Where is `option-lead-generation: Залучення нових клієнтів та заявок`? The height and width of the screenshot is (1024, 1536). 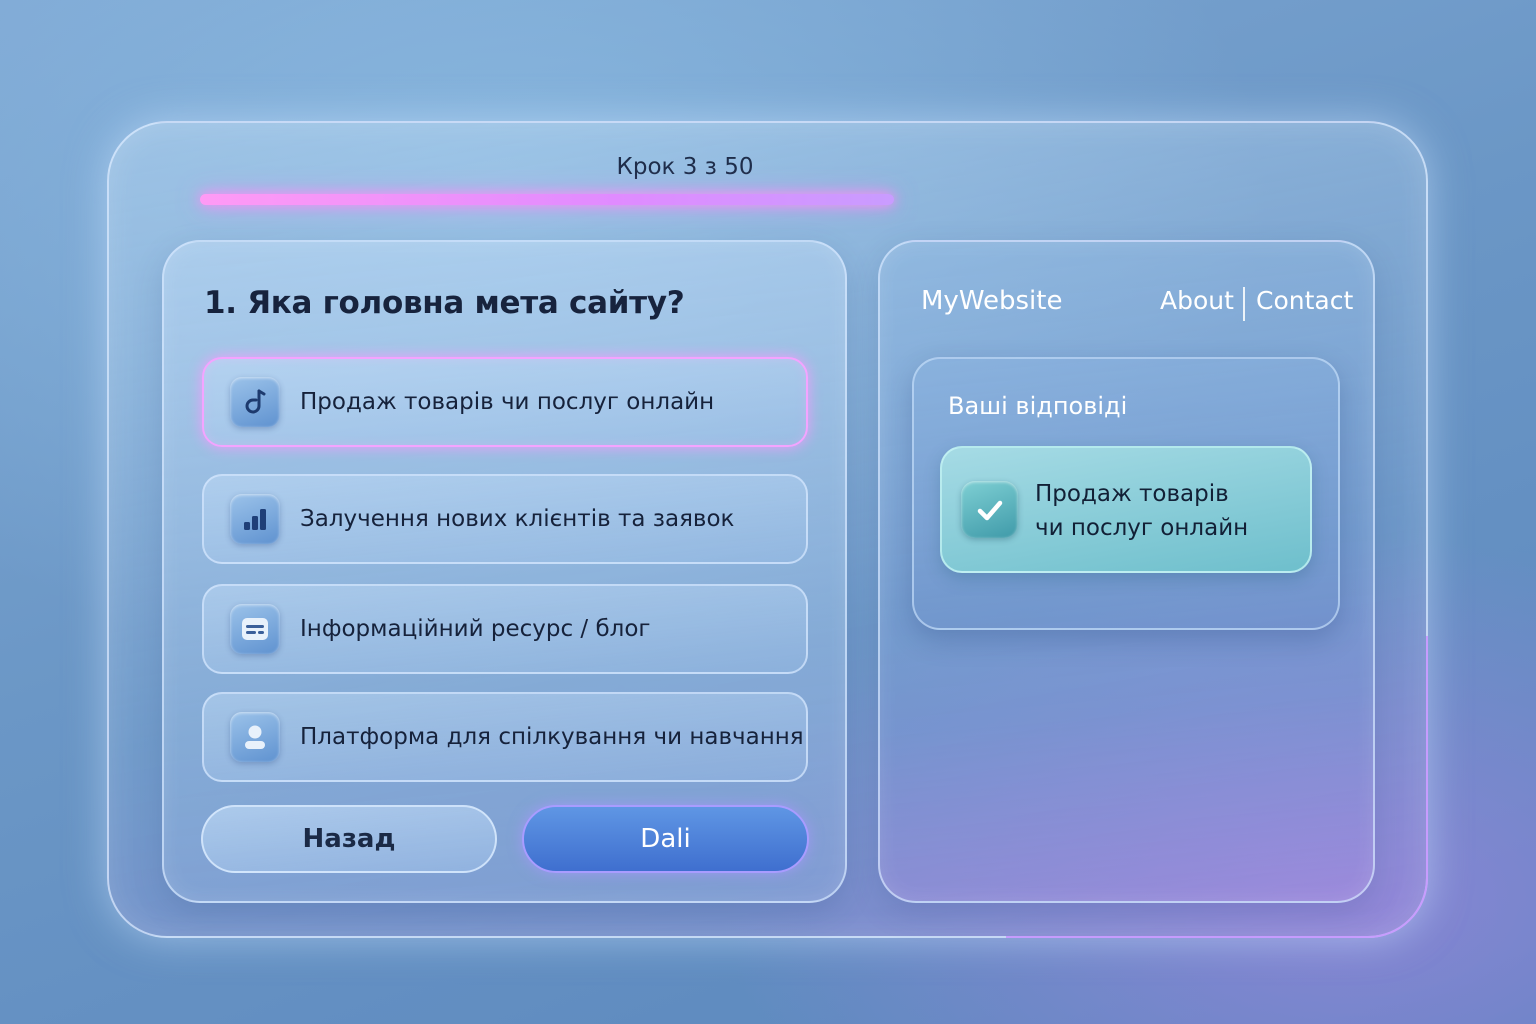
option-lead-generation: Залучення нових клієнтів та заявок is located at coordinates (505, 519).